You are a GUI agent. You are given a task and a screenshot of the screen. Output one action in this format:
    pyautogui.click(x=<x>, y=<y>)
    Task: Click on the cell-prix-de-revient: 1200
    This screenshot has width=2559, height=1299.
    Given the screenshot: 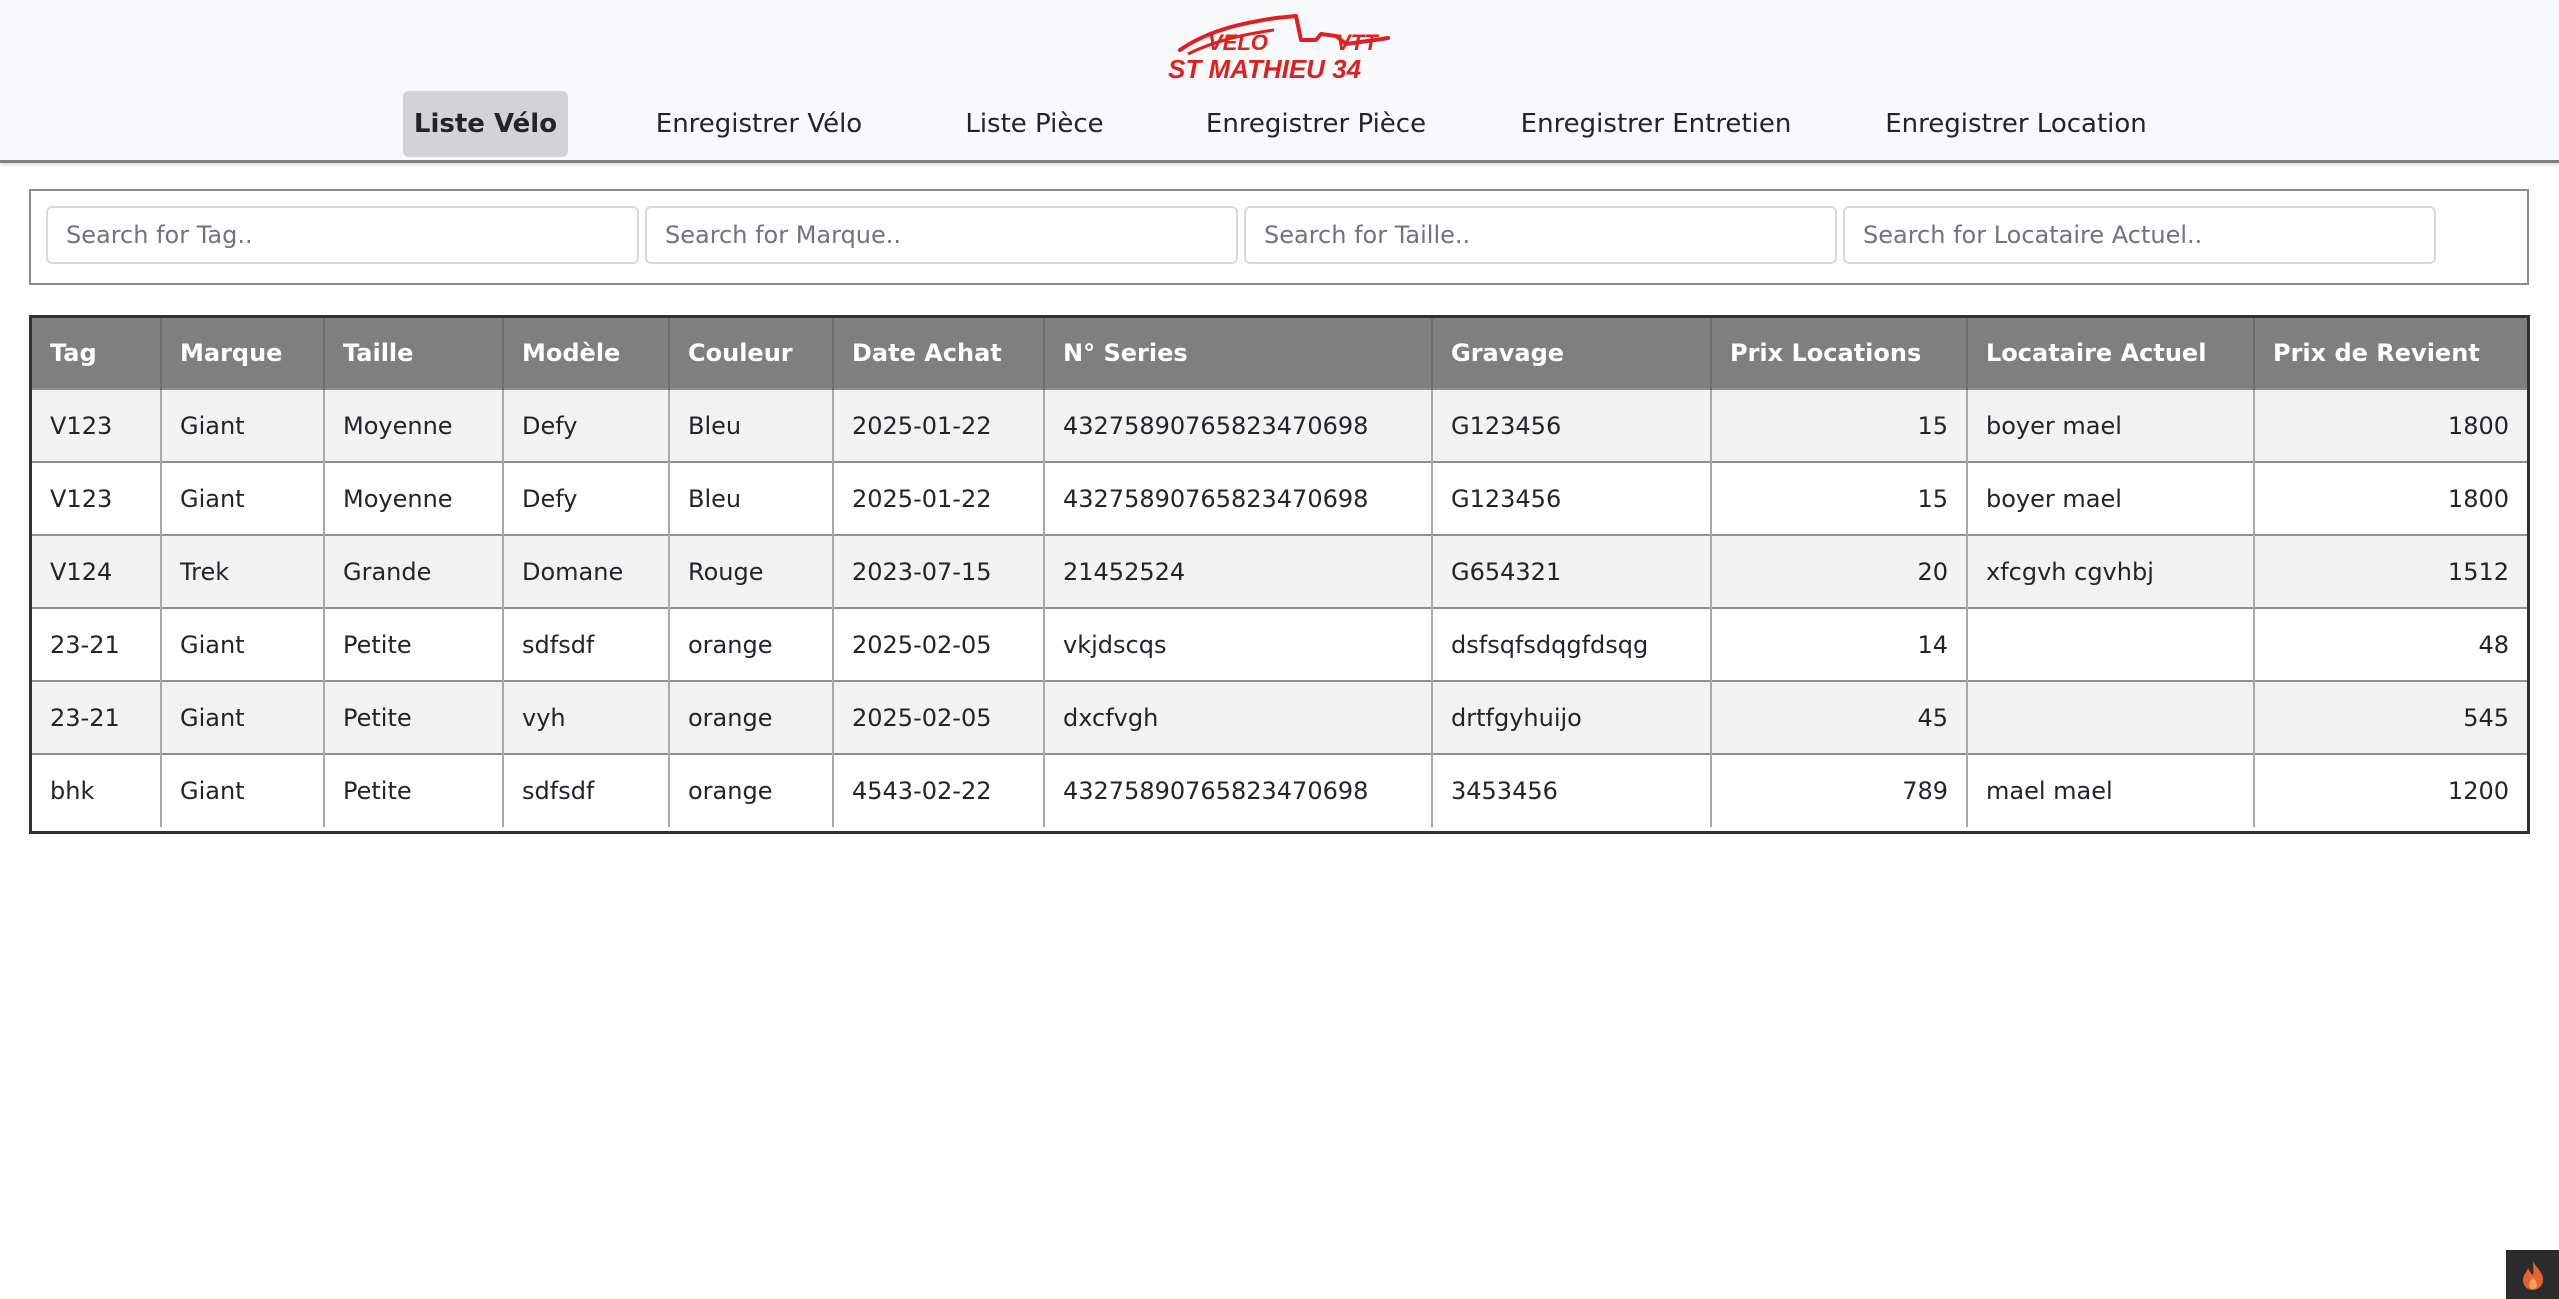 What is the action you would take?
    pyautogui.click(x=2390, y=790)
    